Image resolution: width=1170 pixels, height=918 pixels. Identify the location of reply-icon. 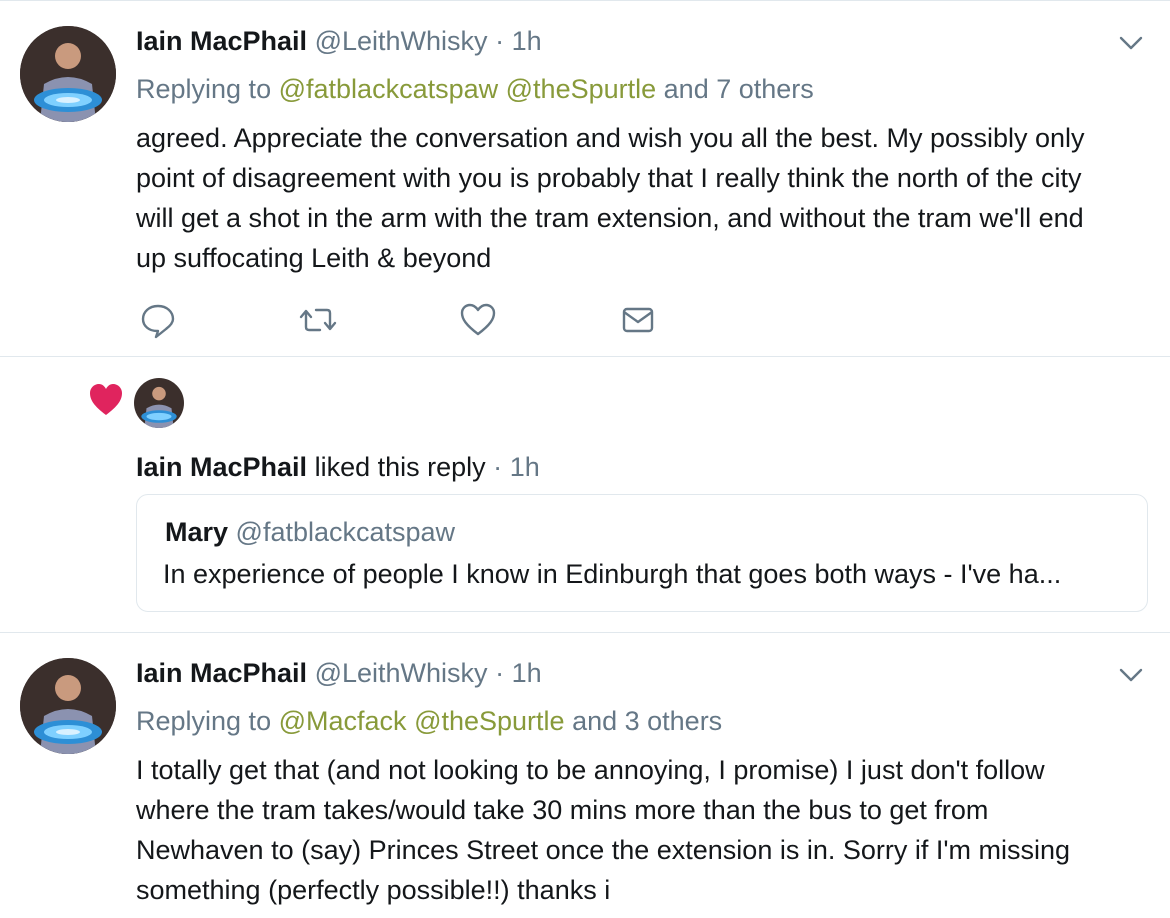
(158, 320).